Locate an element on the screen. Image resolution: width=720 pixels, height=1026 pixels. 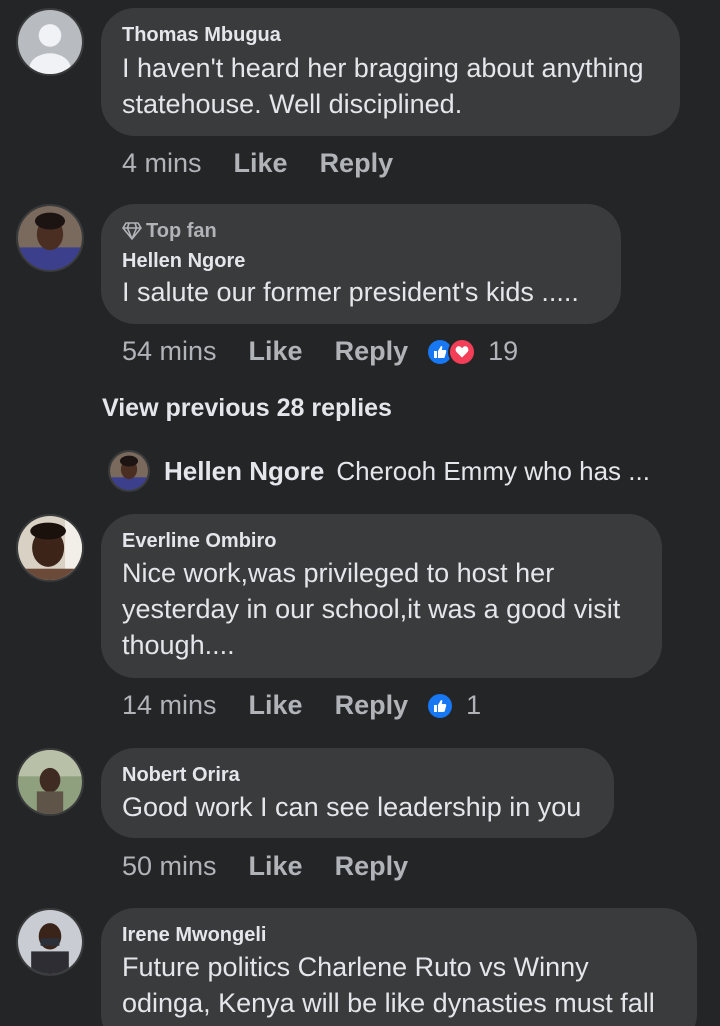
comment-author: Thomas Mbugua is located at coordinates (201, 35).